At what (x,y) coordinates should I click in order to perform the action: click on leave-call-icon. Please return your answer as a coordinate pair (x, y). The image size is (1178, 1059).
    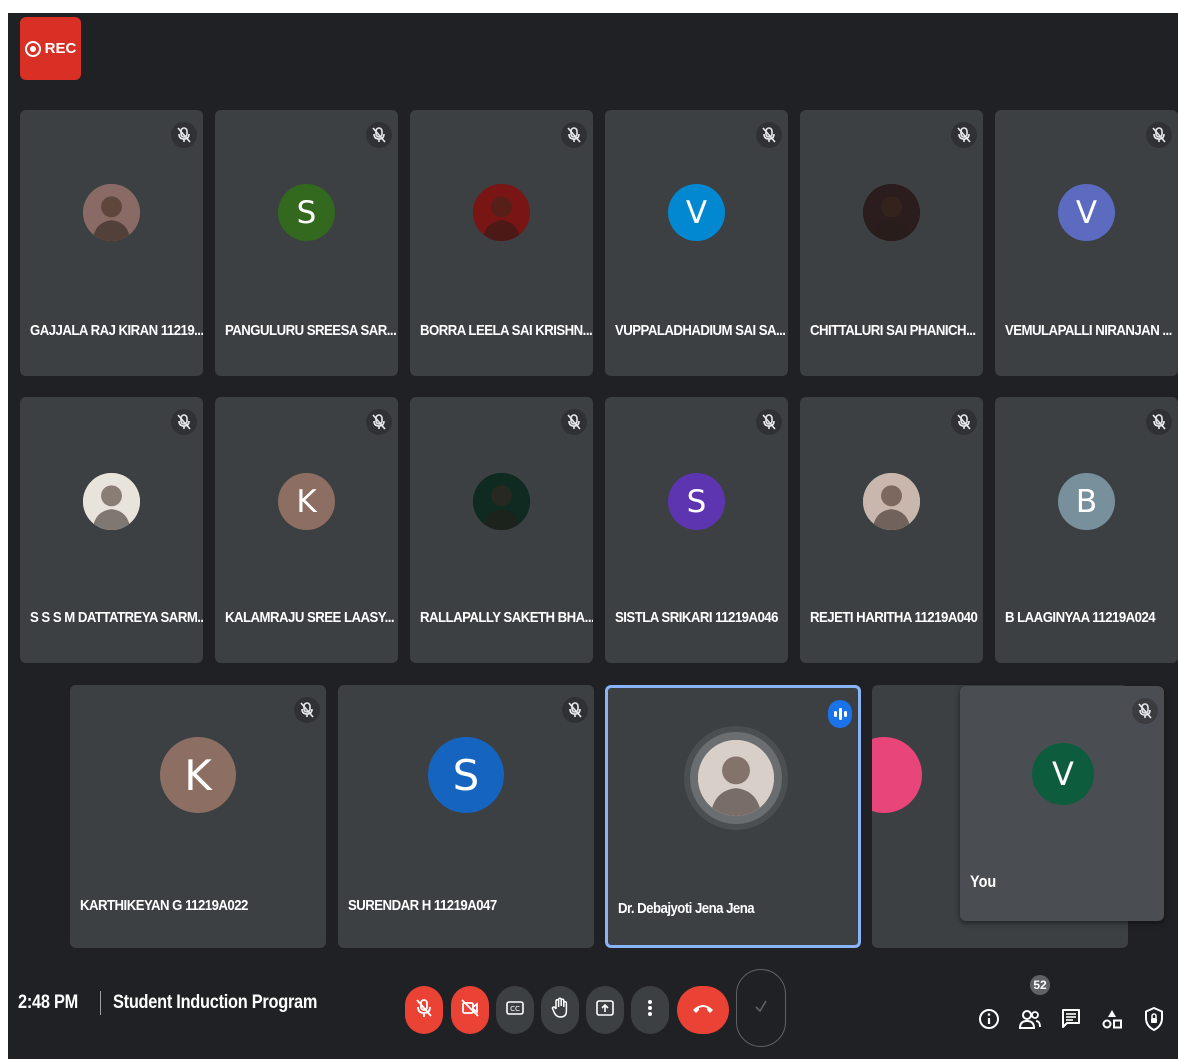
    Looking at the image, I should click on (703, 1010).